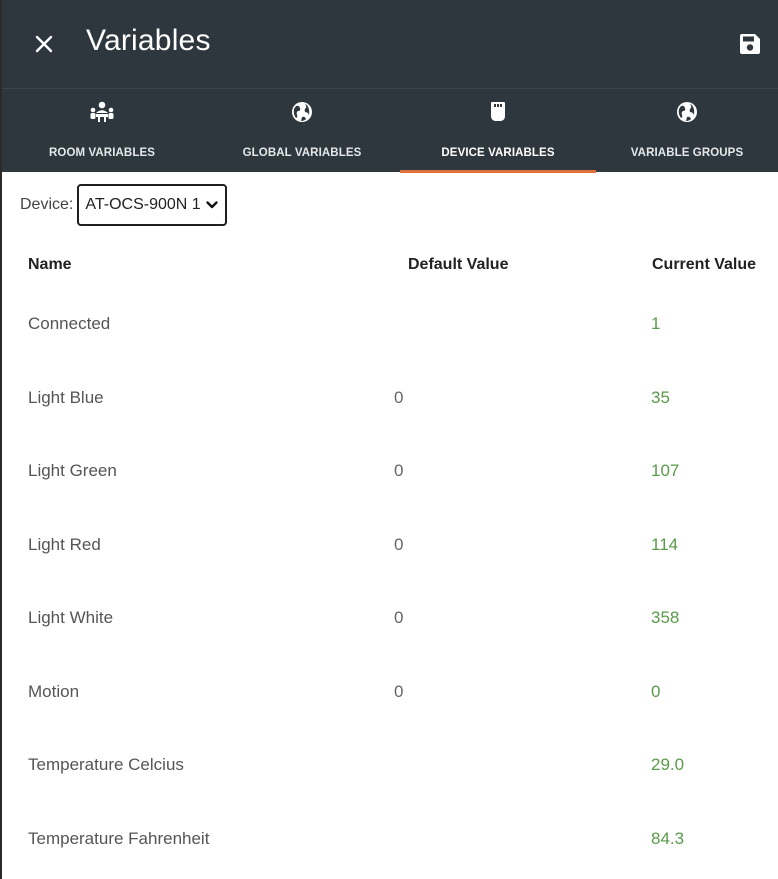 This screenshot has height=879, width=778. Describe the element at coordinates (498, 131) in the screenshot. I see `tab-device-variables: DEVICE VARIABLES` at that location.